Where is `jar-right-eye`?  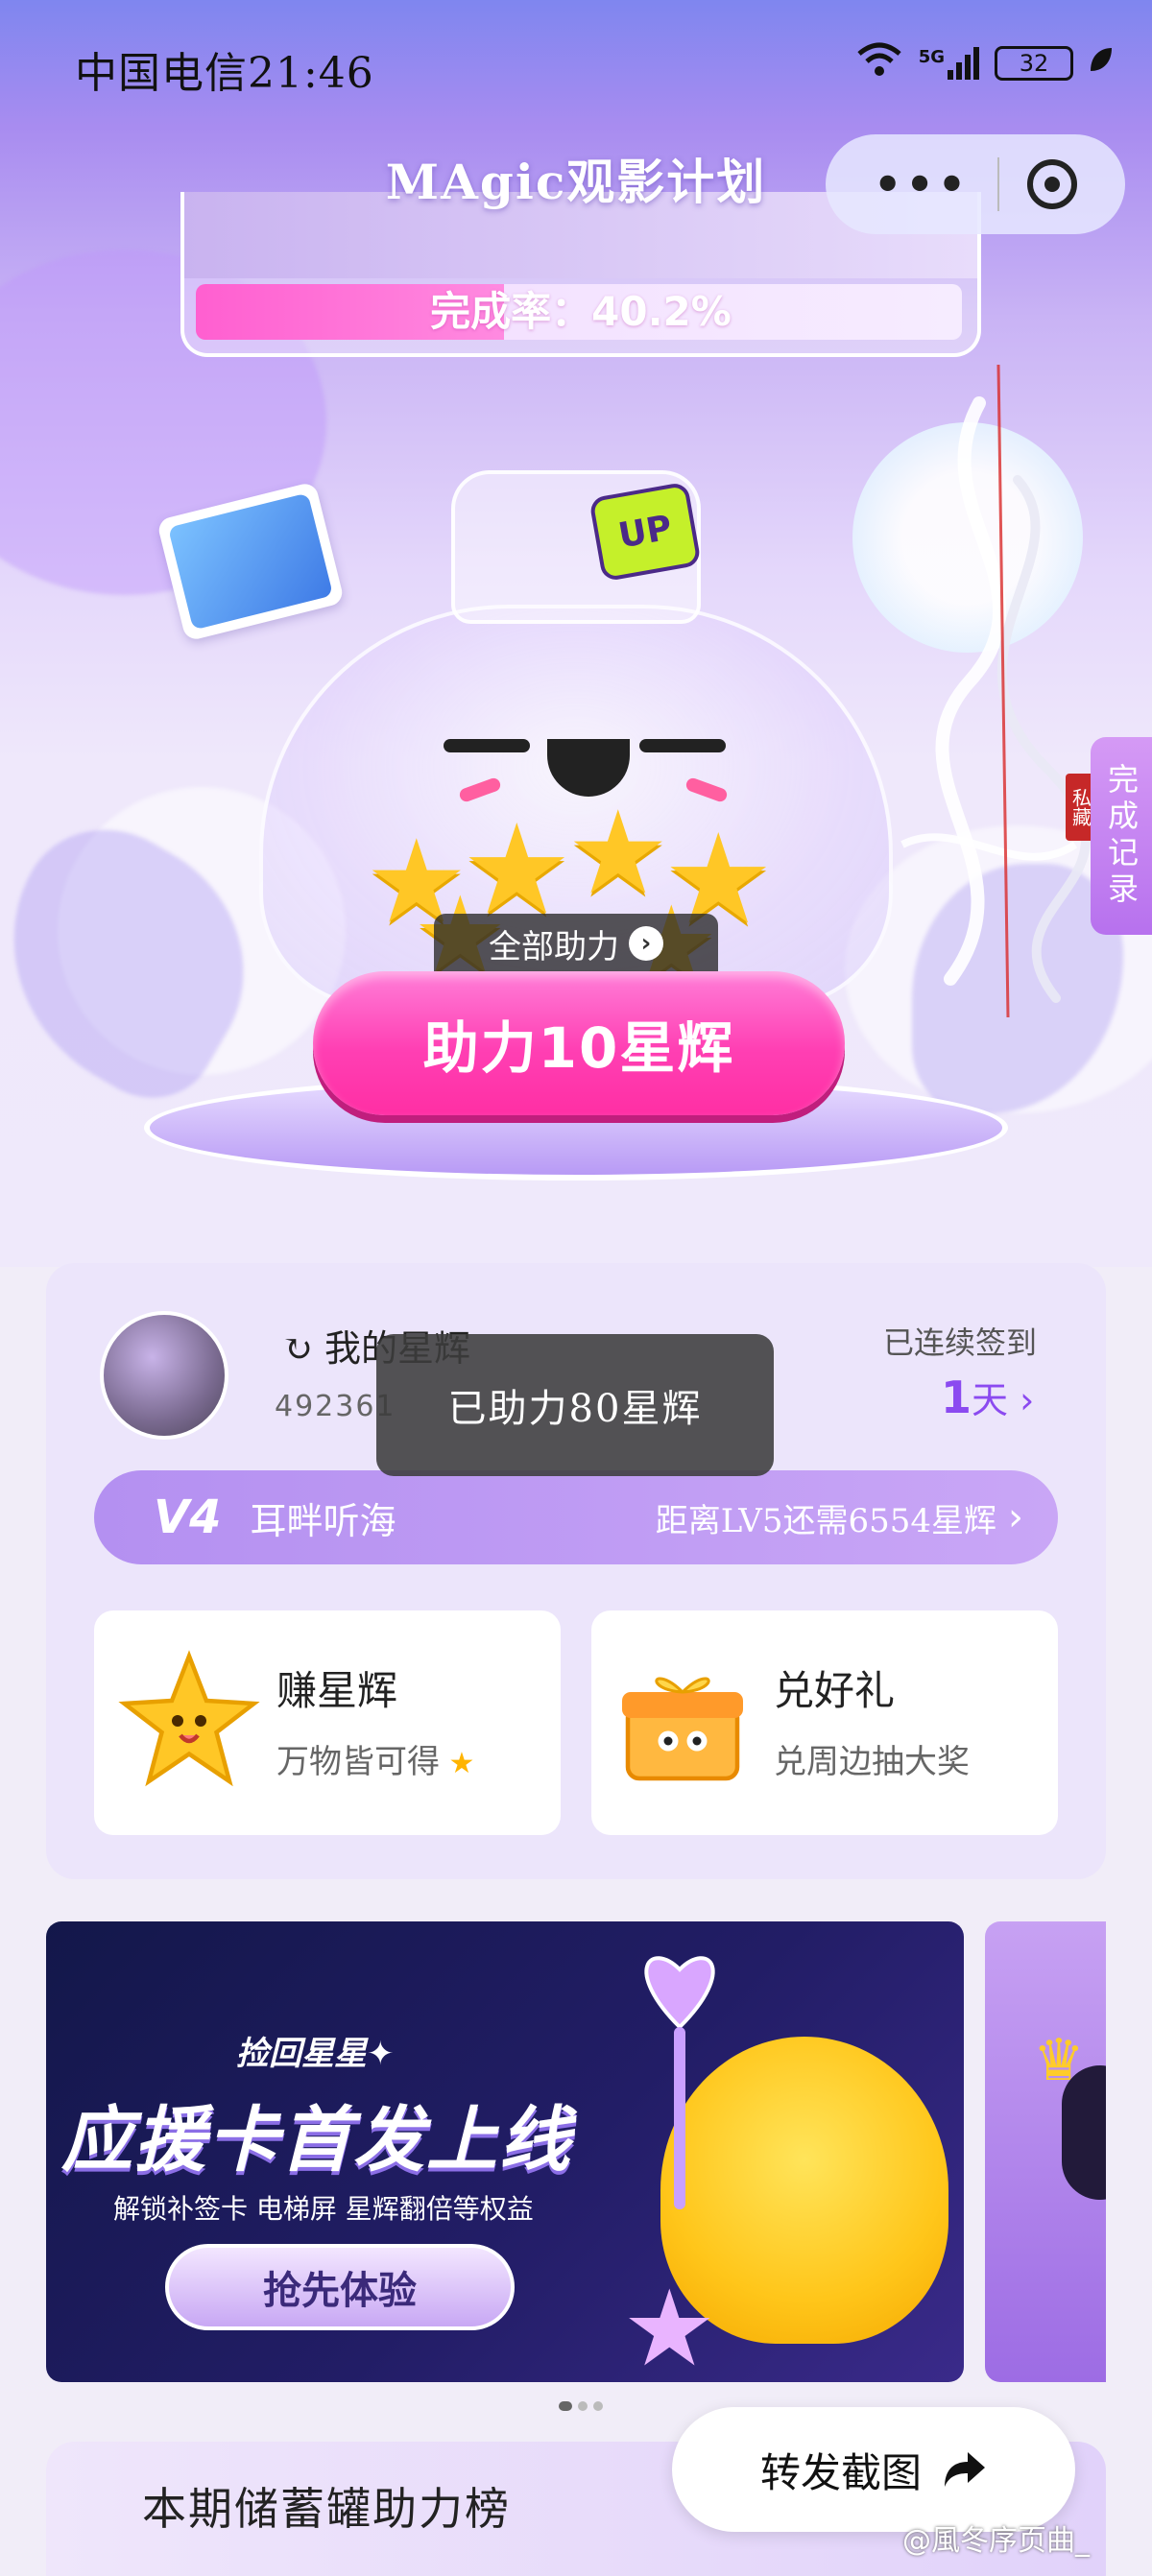
jar-right-eye is located at coordinates (682, 745).